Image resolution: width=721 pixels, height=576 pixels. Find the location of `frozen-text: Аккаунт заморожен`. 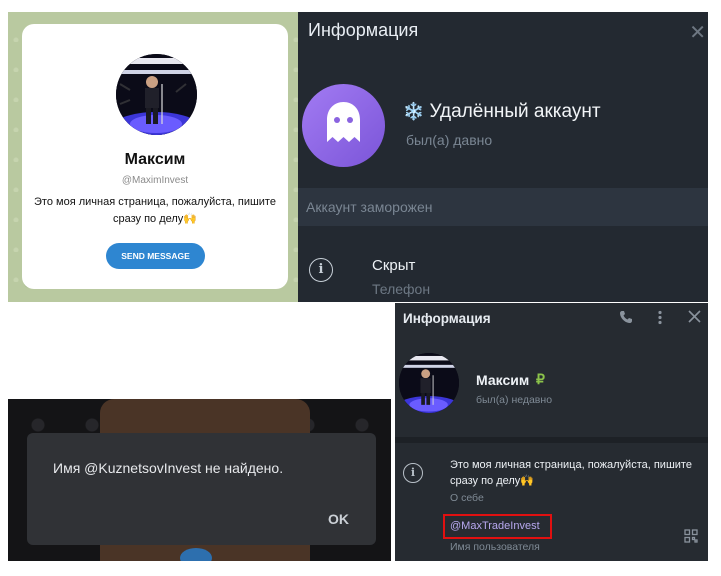

frozen-text: Аккаунт заморожен is located at coordinates (369, 207).